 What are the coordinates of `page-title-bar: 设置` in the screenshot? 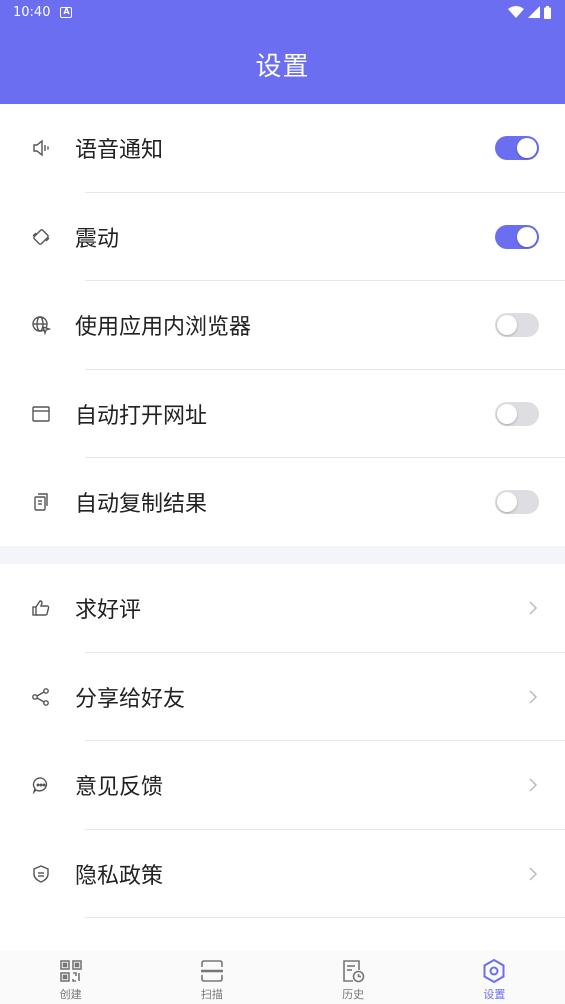 It's located at (282, 64).